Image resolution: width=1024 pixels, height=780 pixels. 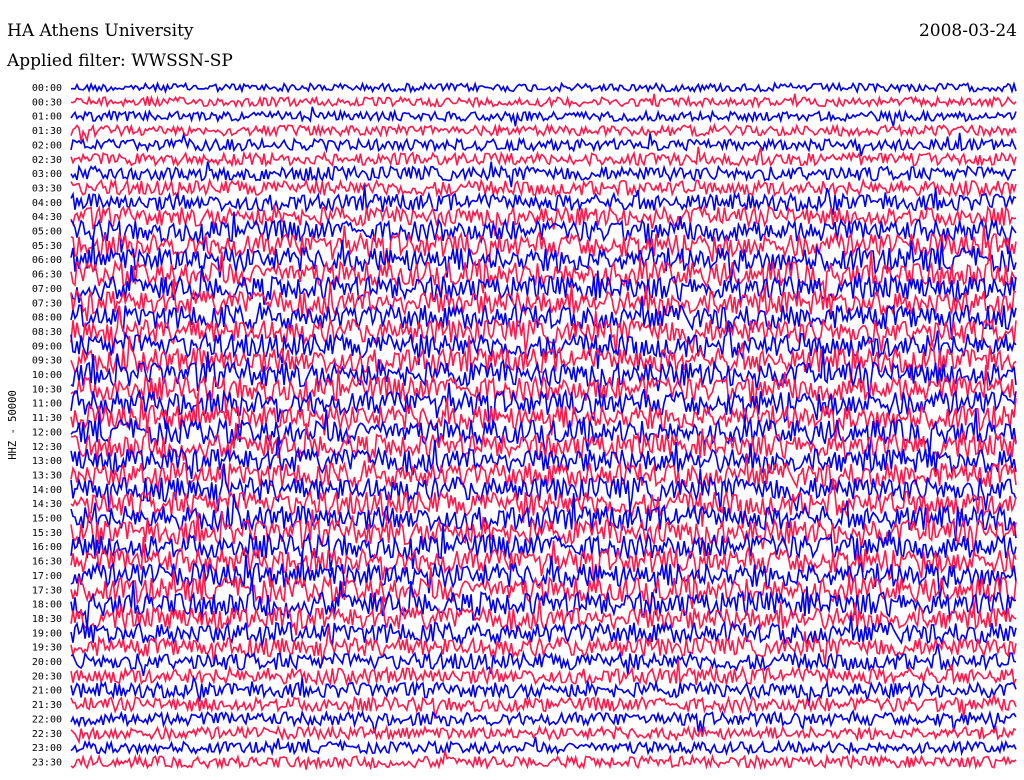 I want to click on row-time-label: 22:00, so click(x=47, y=719).